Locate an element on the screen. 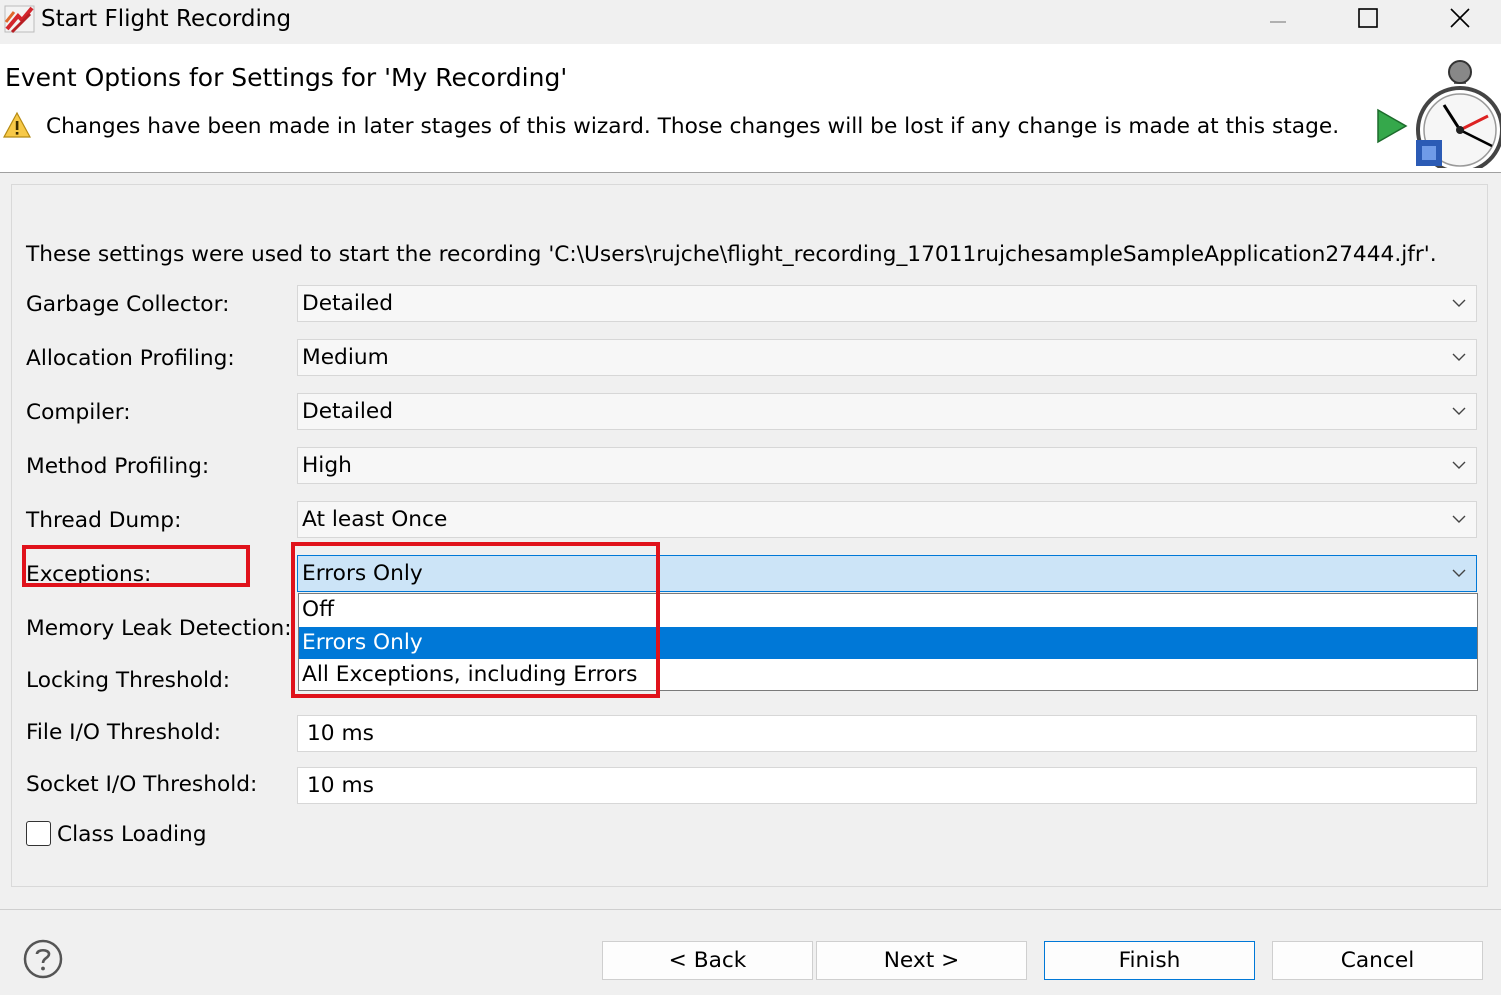 The height and width of the screenshot is (995, 1501). maximize-icon is located at coordinates (1368, 18).